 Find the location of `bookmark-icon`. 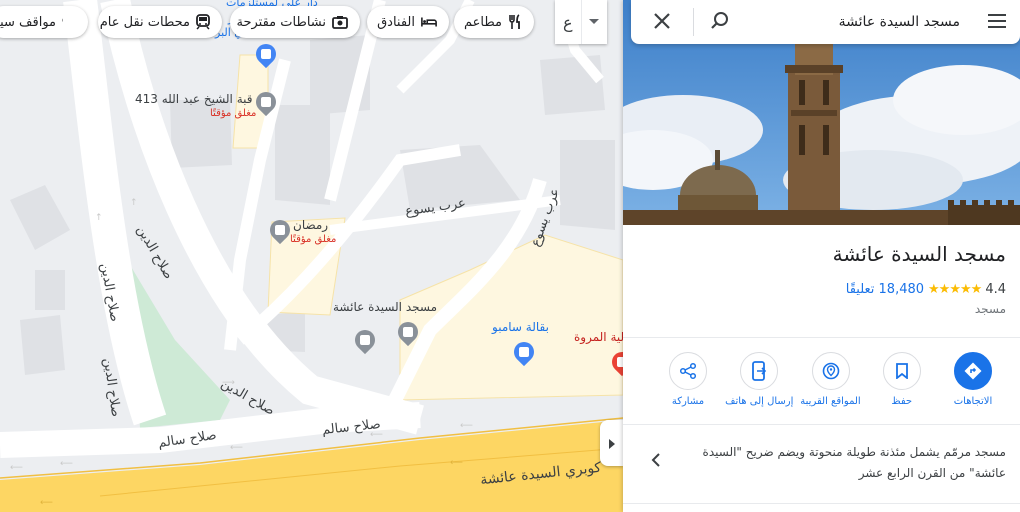

bookmark-icon is located at coordinates (901, 371).